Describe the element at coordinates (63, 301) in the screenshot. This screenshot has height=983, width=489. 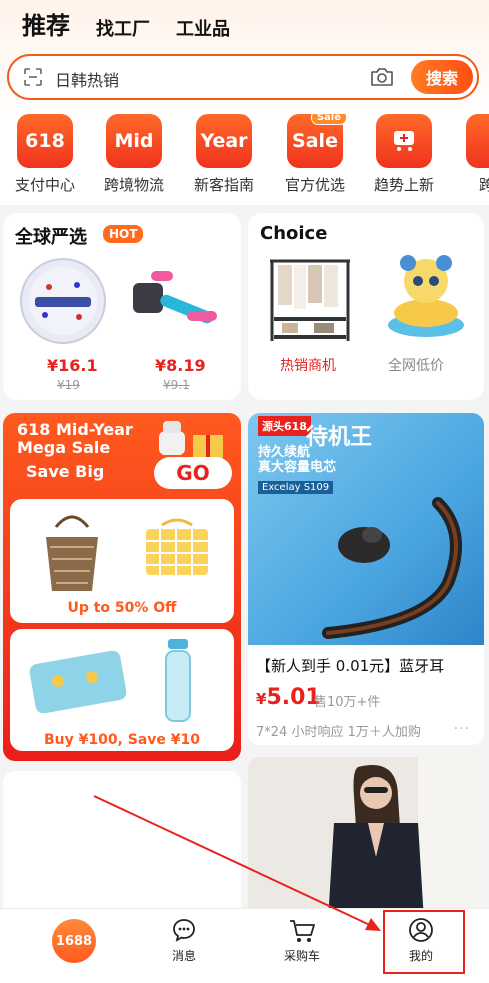
I see `frisbee-image` at that location.